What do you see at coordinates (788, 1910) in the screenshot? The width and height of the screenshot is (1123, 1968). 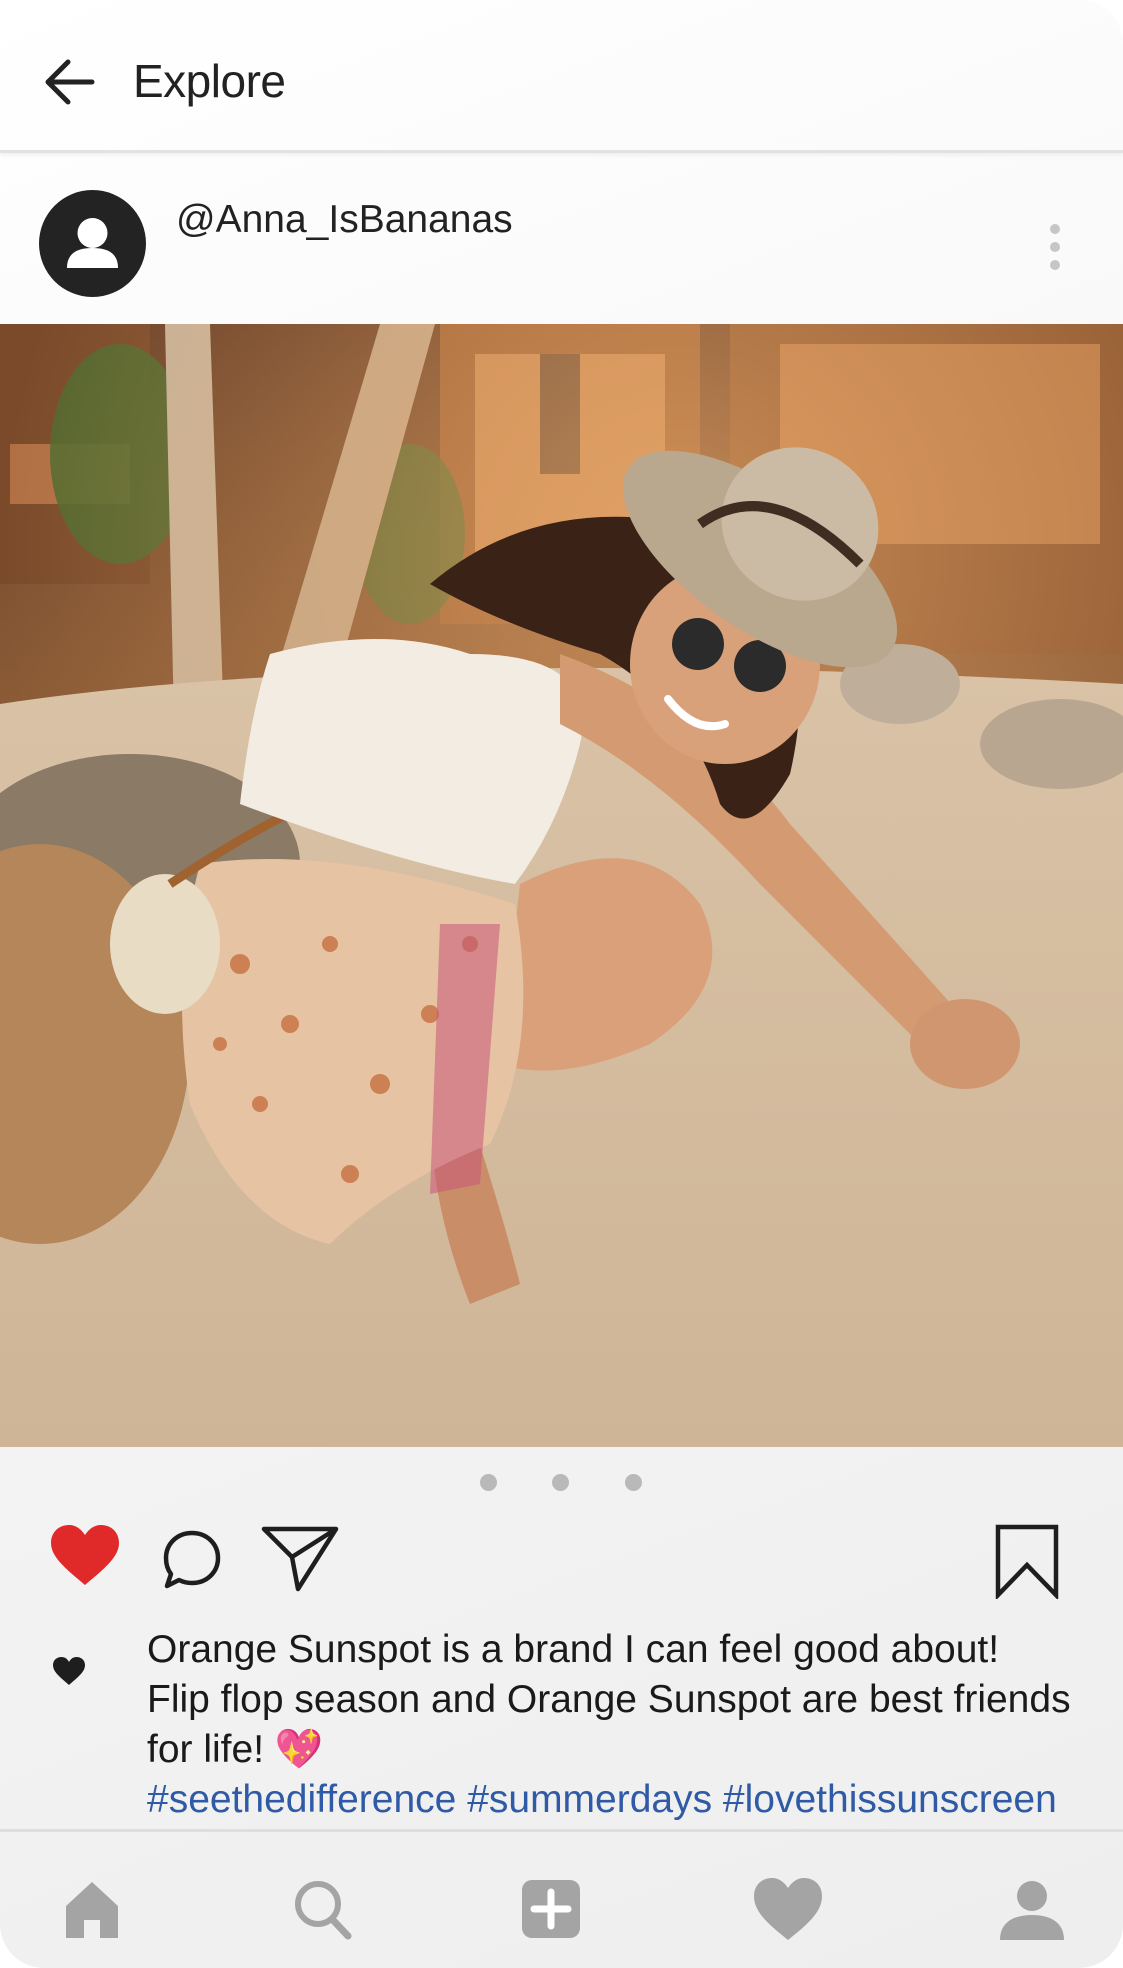 I see `activity-heart-icon` at bounding box center [788, 1910].